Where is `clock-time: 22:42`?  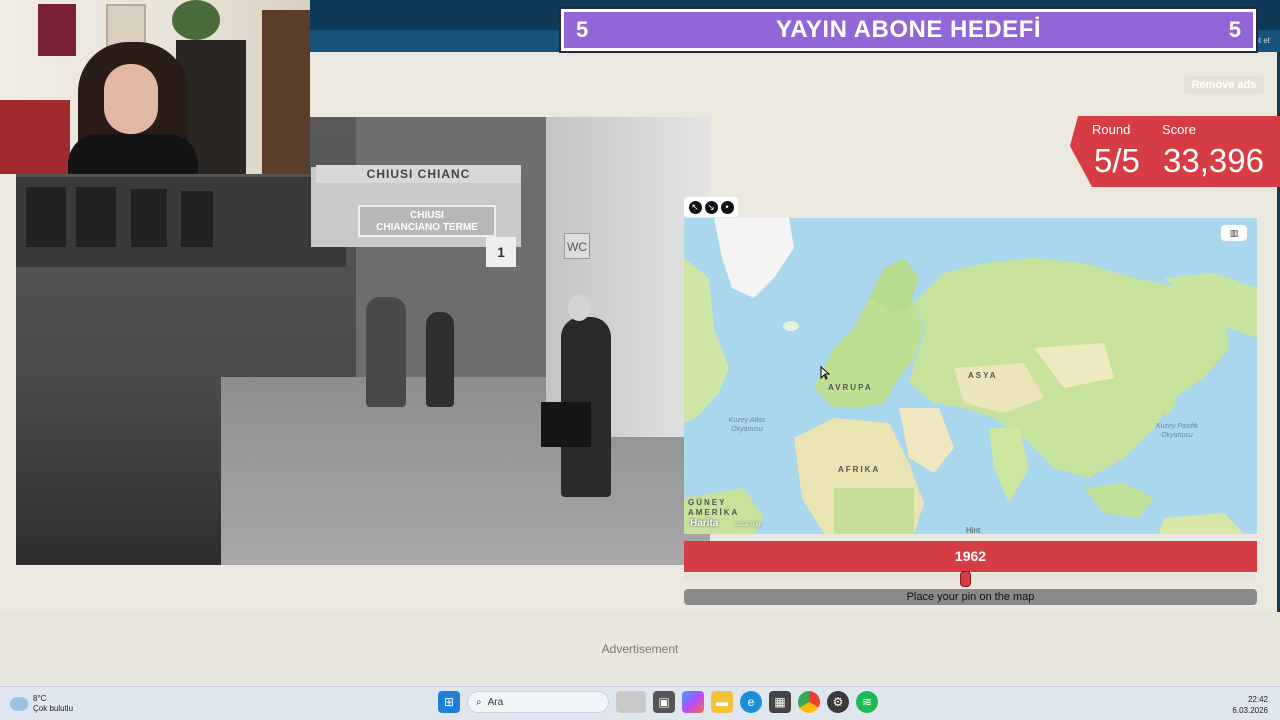 clock-time: 22:42 is located at coordinates (1257, 699).